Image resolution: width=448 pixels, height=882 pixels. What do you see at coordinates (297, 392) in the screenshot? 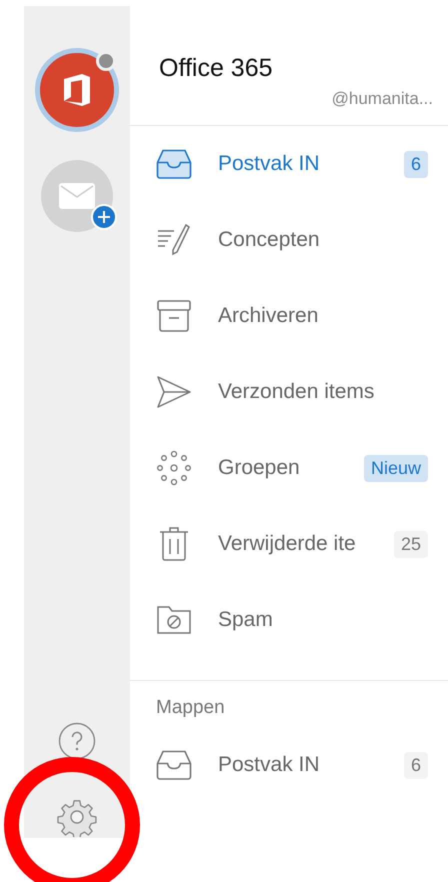
I see `folder-label: Verzonden items` at bounding box center [297, 392].